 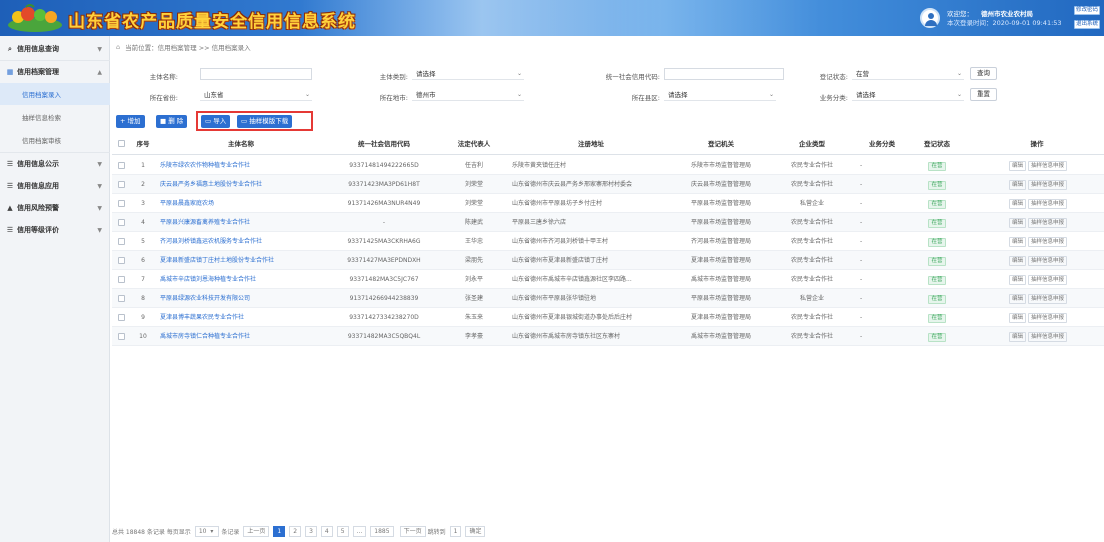 What do you see at coordinates (811, 260) in the screenshot?
I see `cell-type: 农民专业合作社` at bounding box center [811, 260].